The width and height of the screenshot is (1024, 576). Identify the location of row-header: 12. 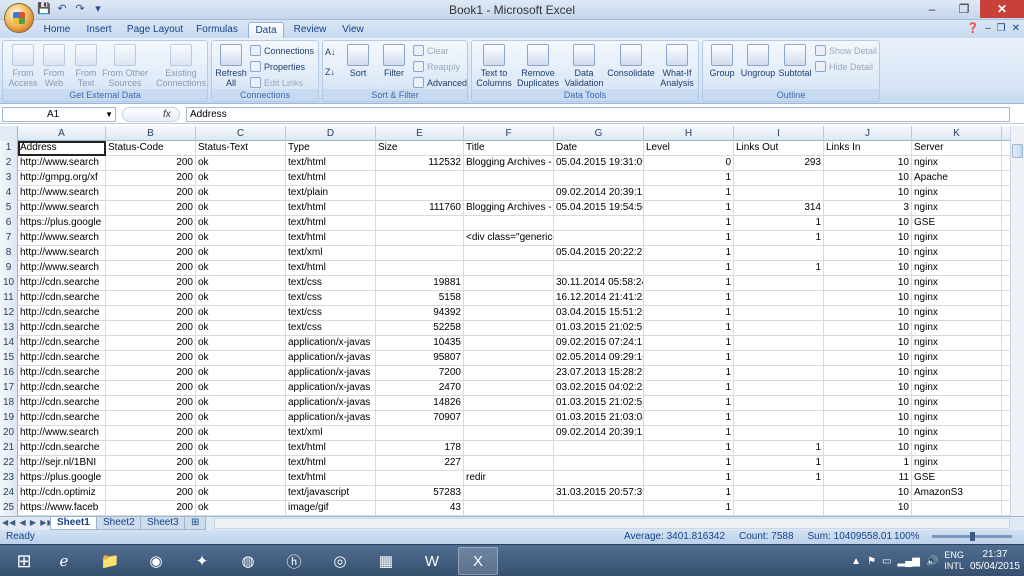
(9, 313).